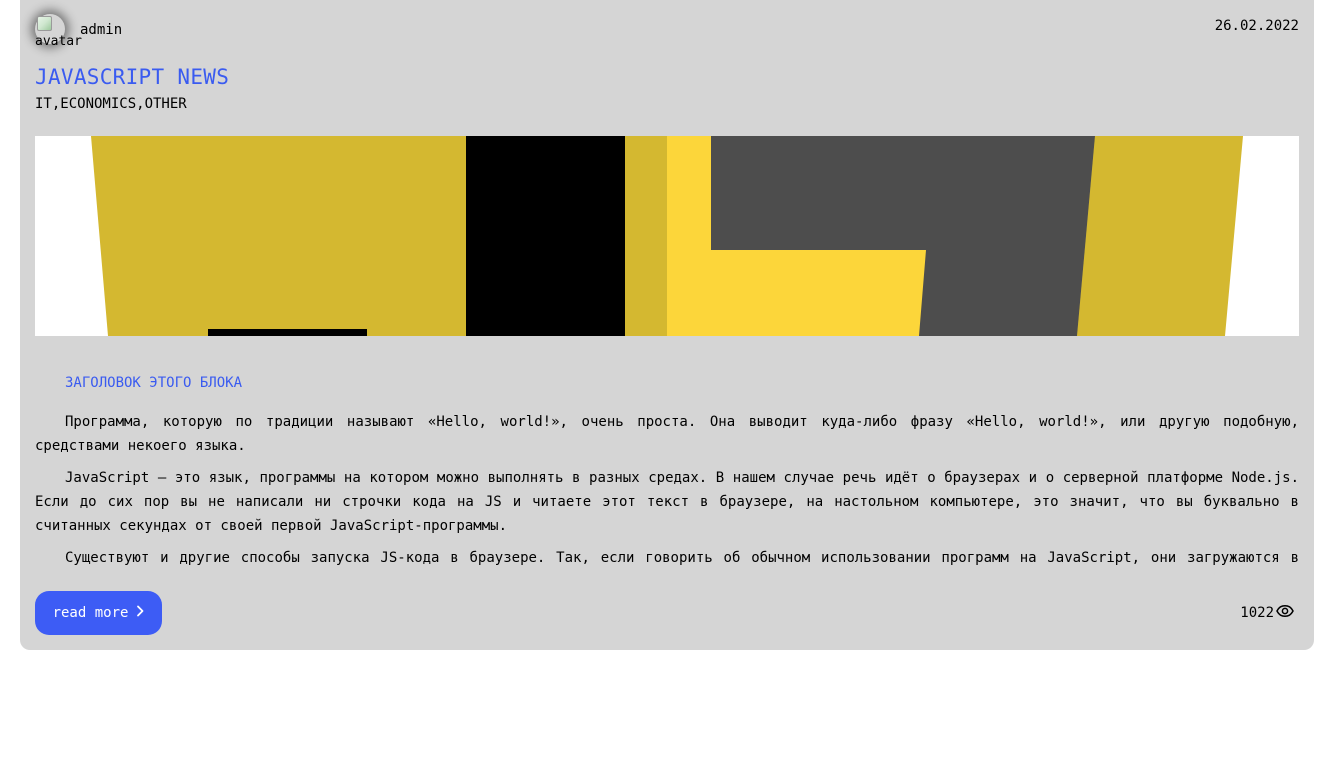 The height and width of the screenshot is (768, 1334). I want to click on chevron-right-icon, so click(140, 613).